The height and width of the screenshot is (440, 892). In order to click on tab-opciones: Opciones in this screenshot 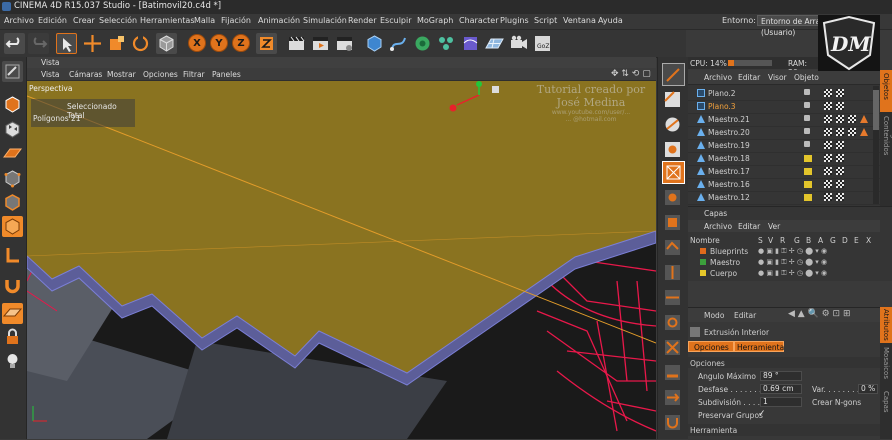, I will do `click(711, 346)`.